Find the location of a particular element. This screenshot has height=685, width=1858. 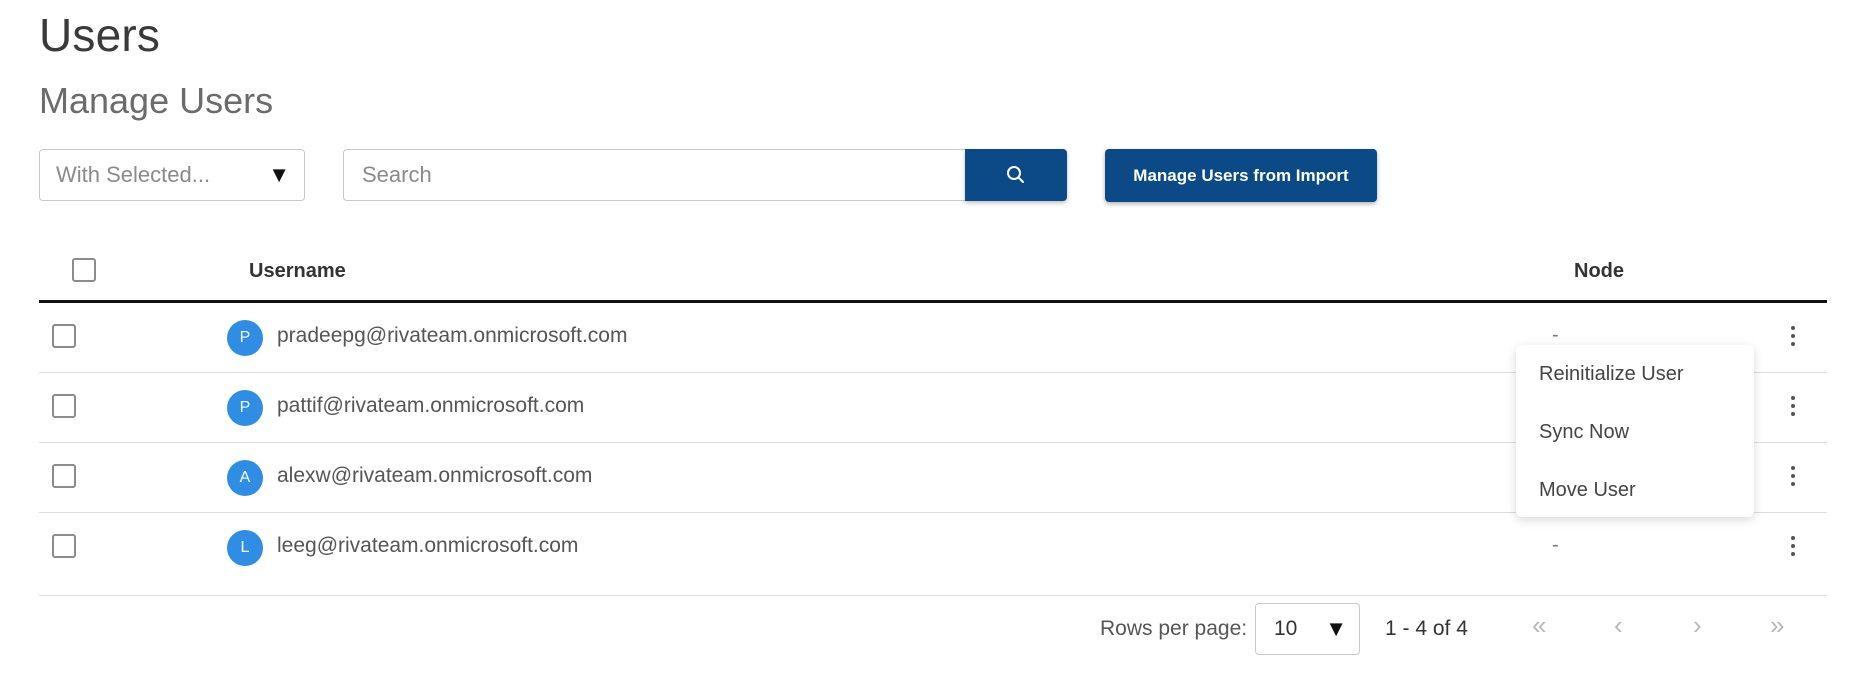

manage-users-from-import-button: Manage Users from Import is located at coordinates (1241, 175).